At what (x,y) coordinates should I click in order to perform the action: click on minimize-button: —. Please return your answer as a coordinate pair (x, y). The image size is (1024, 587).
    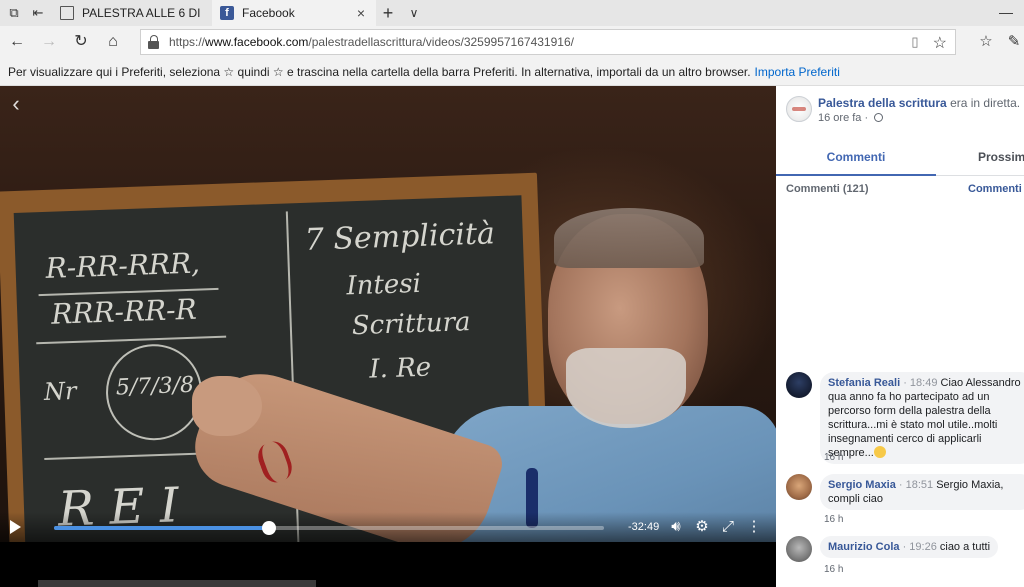
    Looking at the image, I should click on (1006, 12).